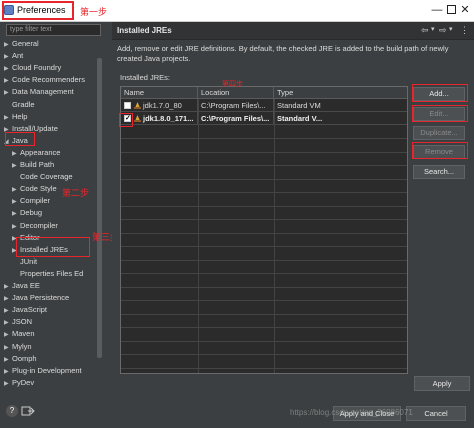  Describe the element at coordinates (20, 139) in the screenshot. I see `annotation-highlight-java` at that location.